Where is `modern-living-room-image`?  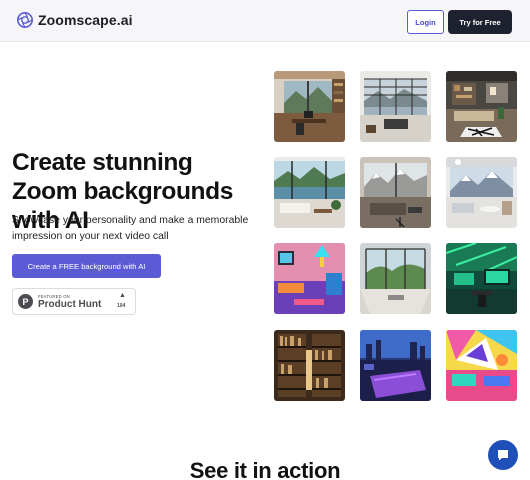
modern-living-room-image is located at coordinates (481, 106).